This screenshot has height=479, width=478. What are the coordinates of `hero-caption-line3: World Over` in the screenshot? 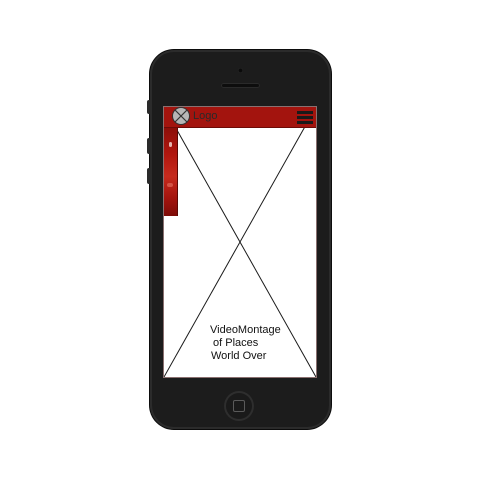 It's located at (239, 356).